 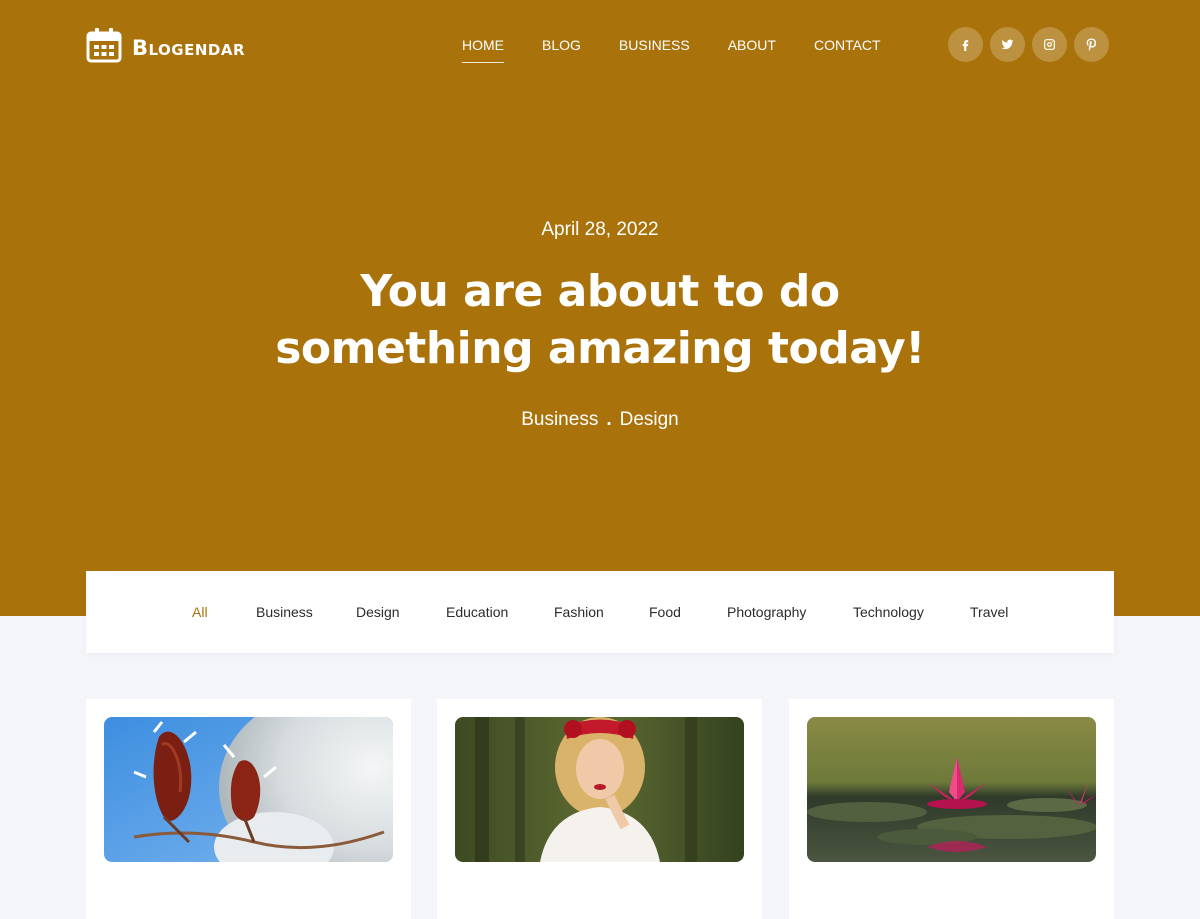 I want to click on nav-item-home: HOME, so click(x=483, y=50).